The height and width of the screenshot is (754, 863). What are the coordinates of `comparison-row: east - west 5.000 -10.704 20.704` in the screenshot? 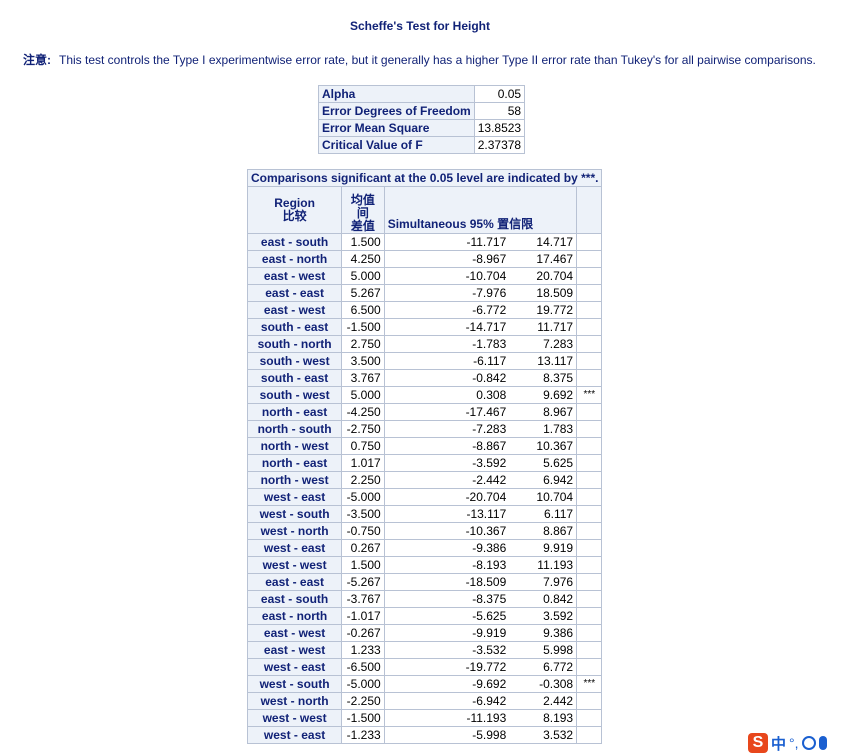 It's located at (424, 276).